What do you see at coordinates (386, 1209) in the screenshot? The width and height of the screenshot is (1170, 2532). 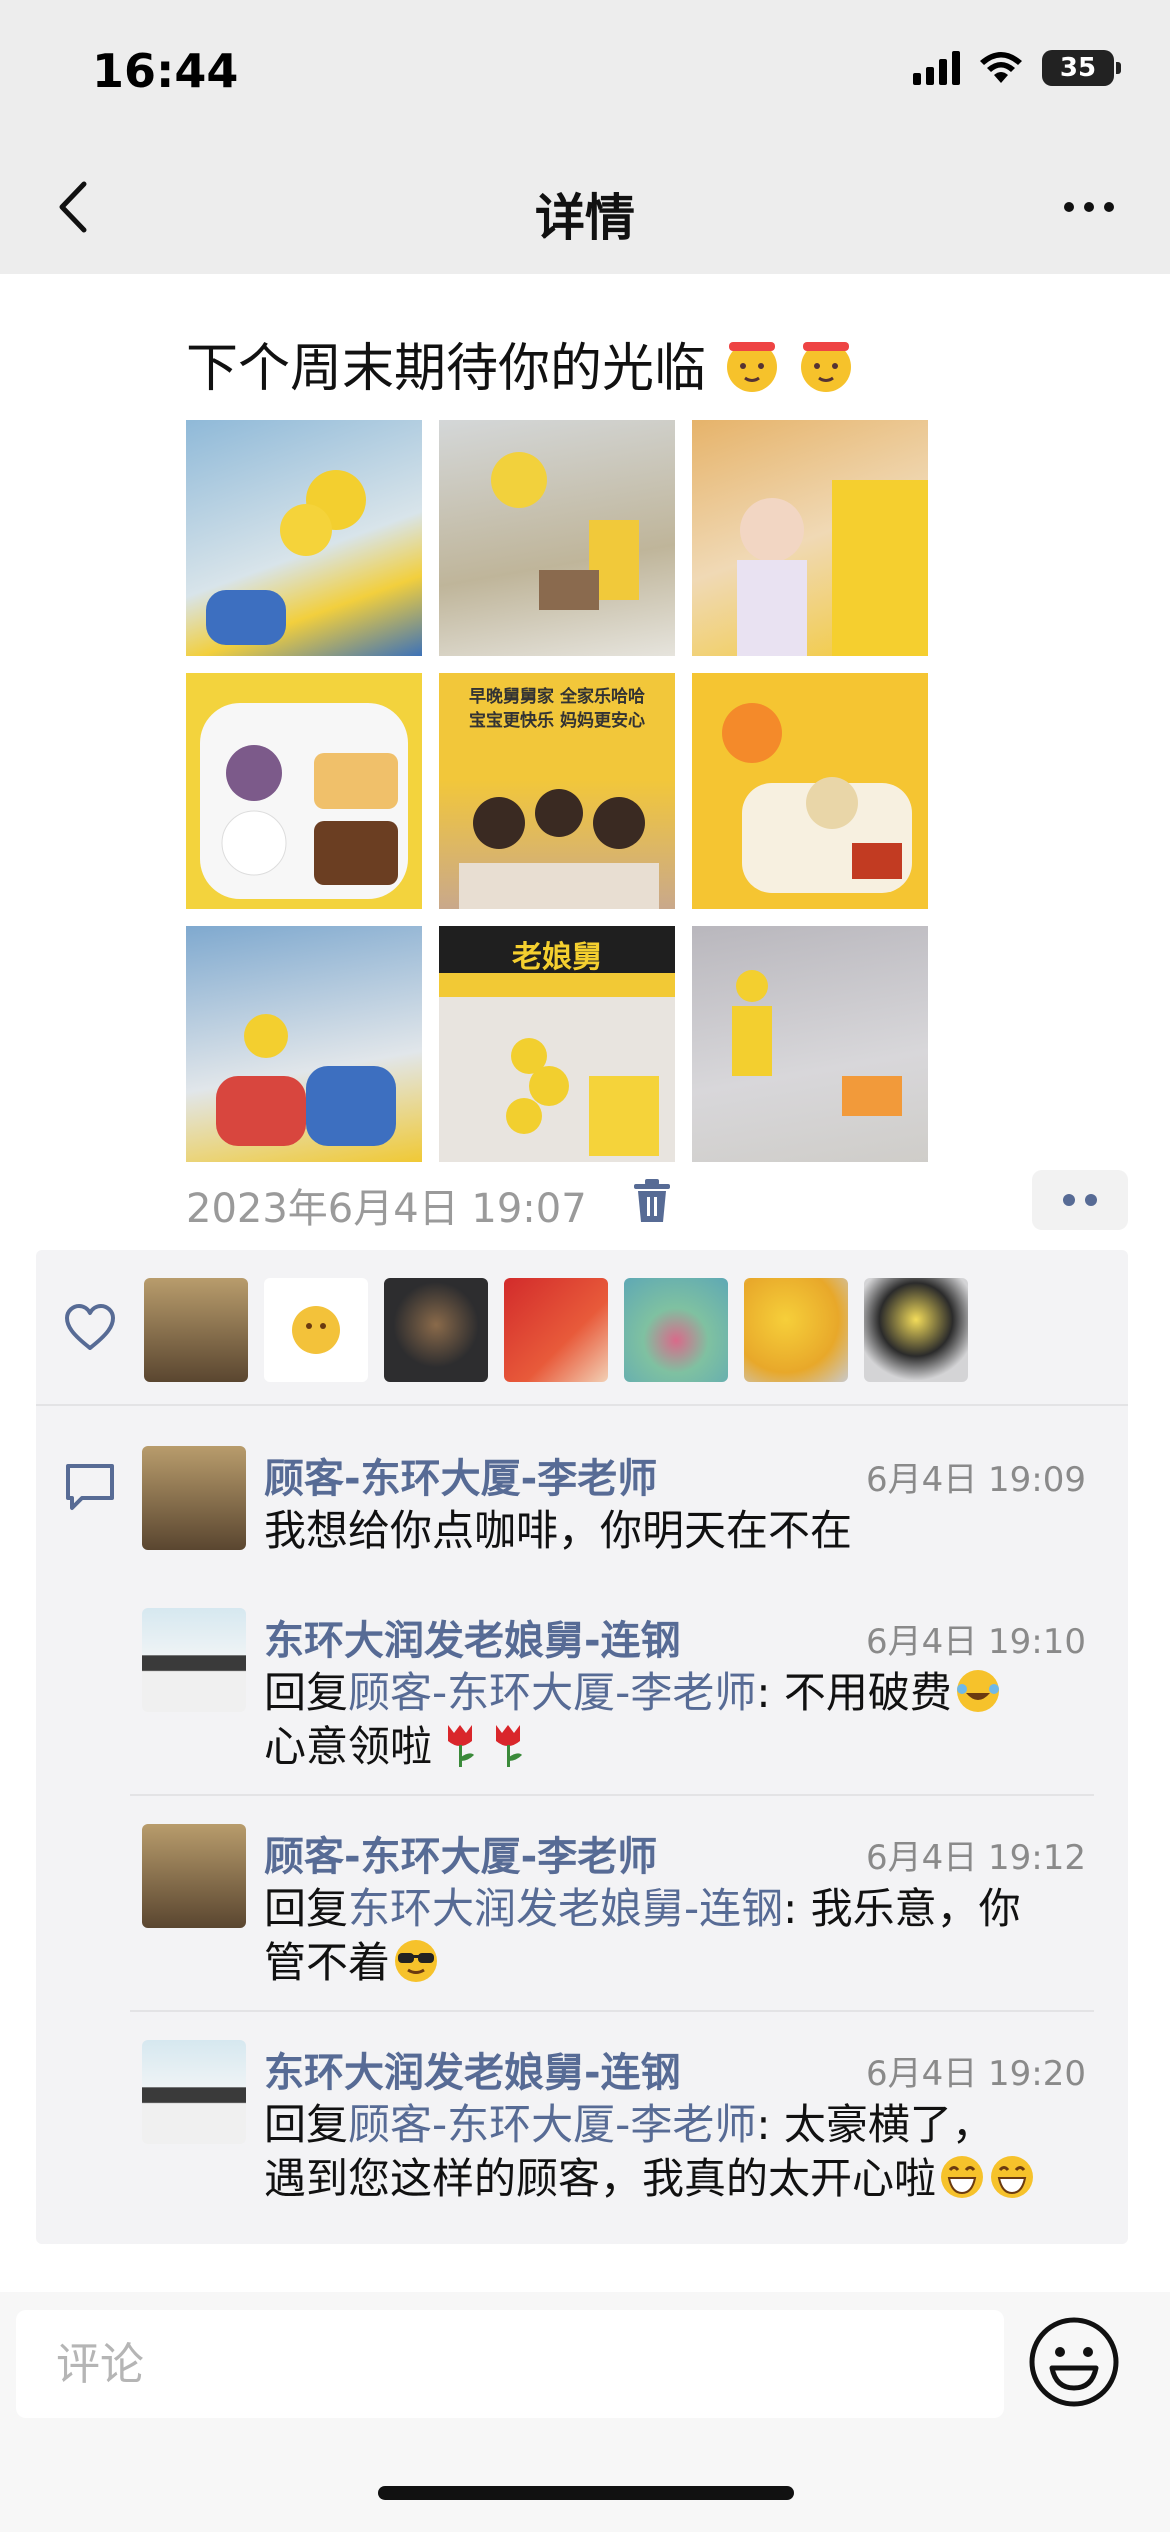 I see `post-timestamp: 2023年6月4日 19:07` at bounding box center [386, 1209].